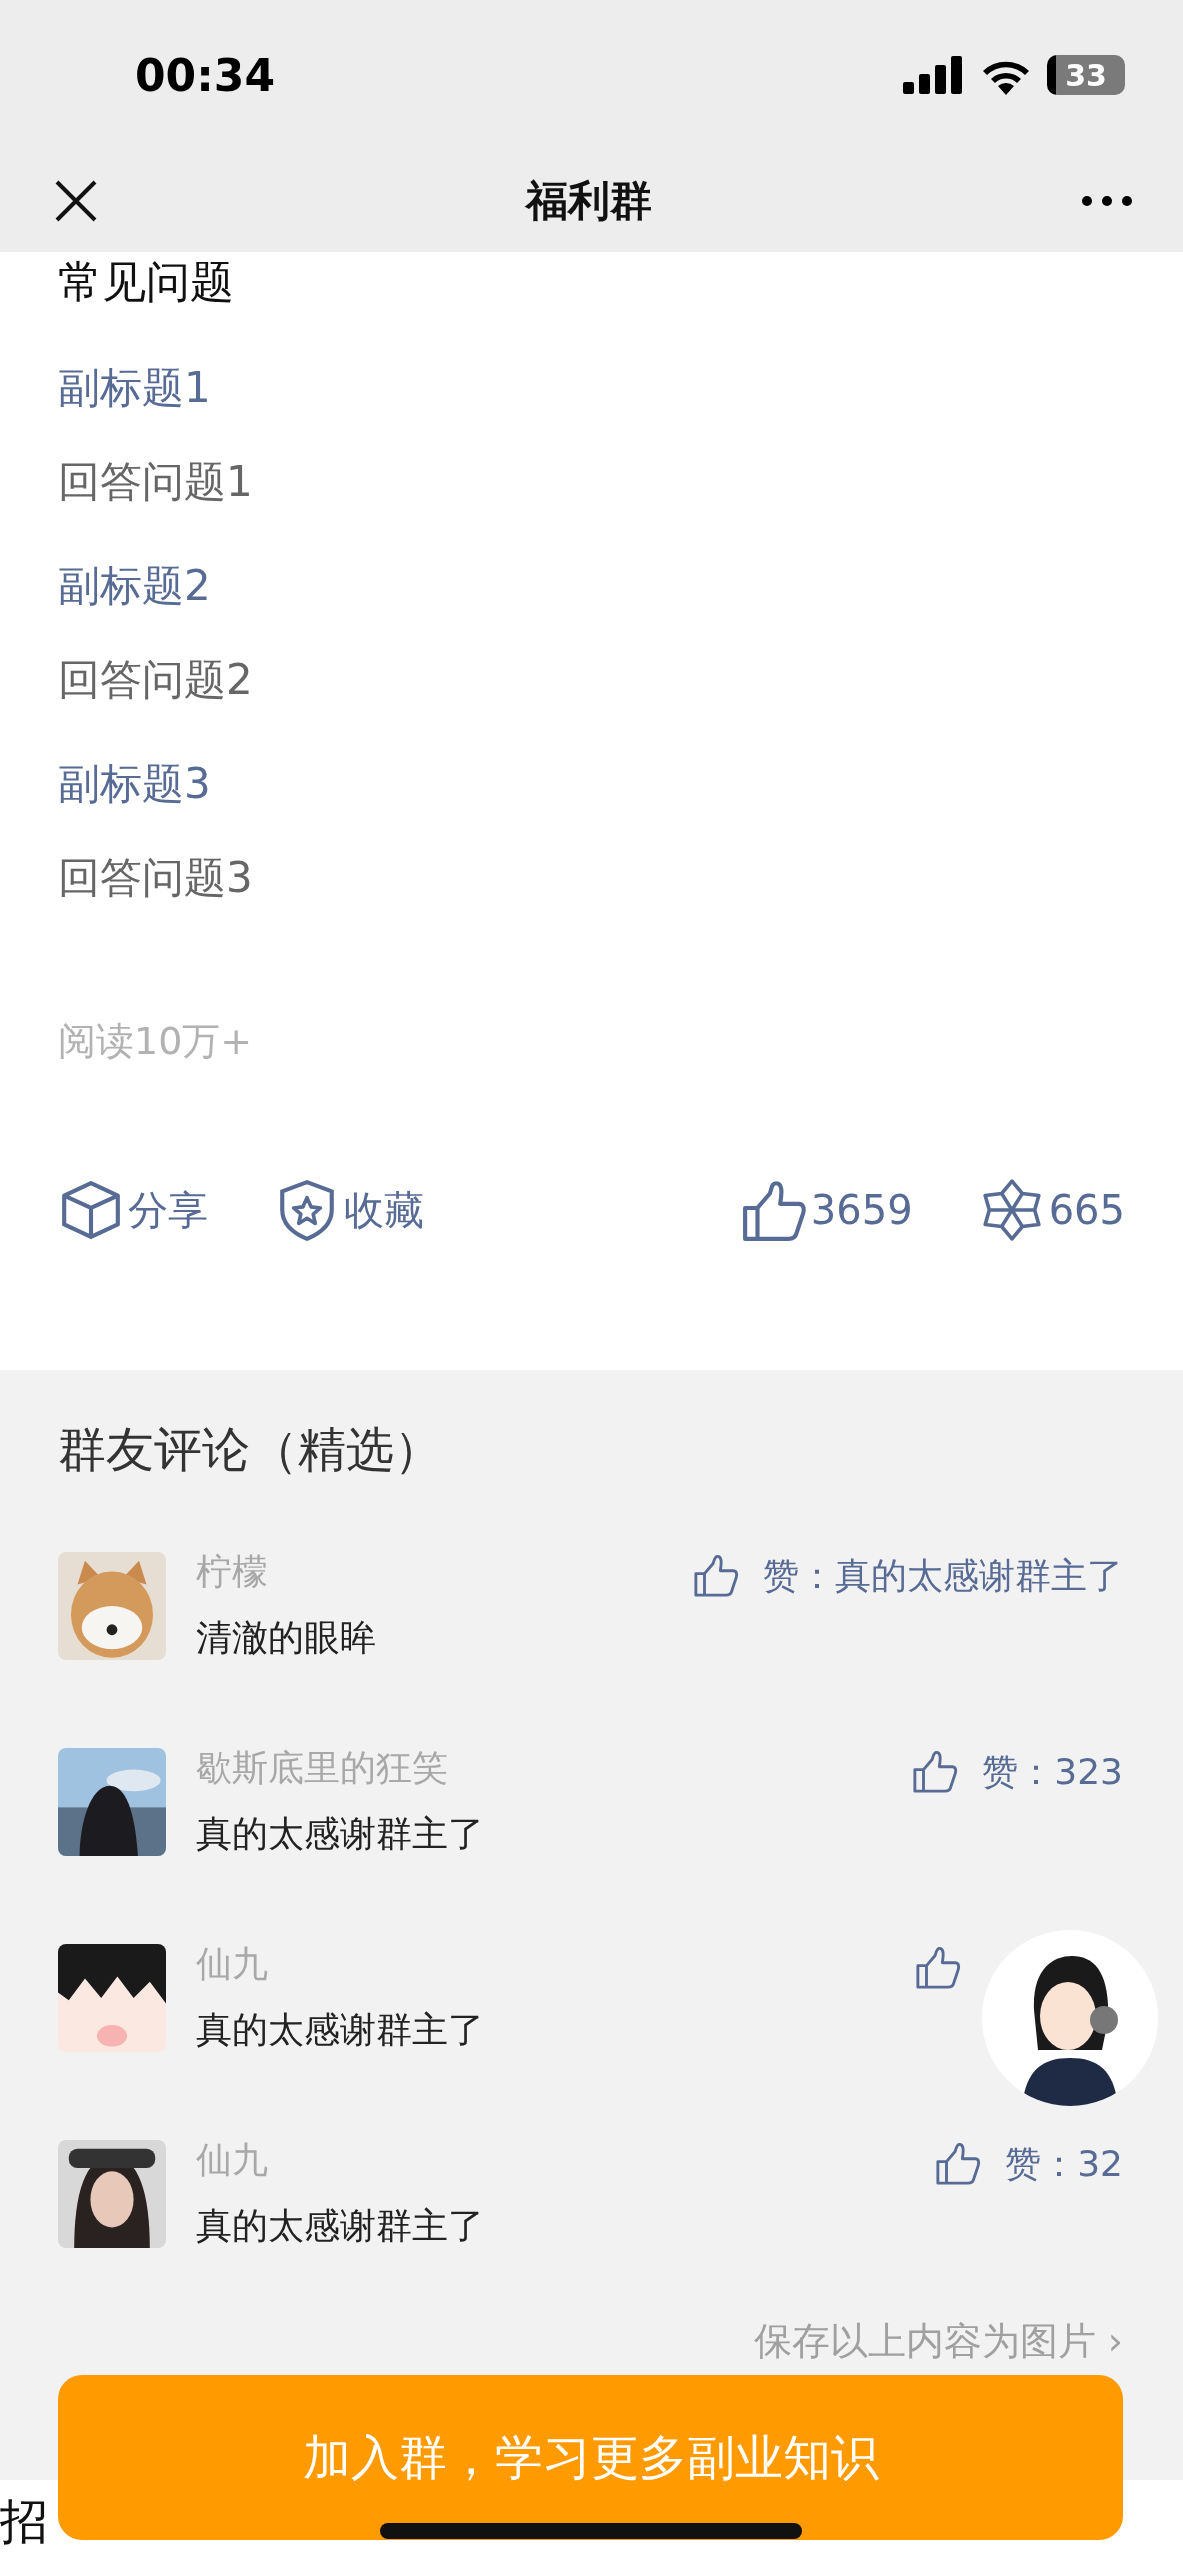 This screenshot has width=1183, height=2560. I want to click on like-button: 赞：真的太感谢群主了, so click(908, 1577).